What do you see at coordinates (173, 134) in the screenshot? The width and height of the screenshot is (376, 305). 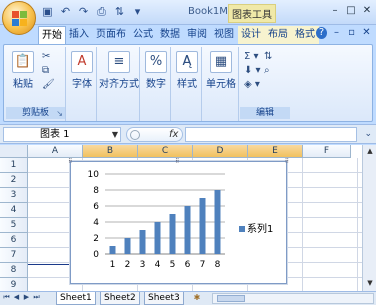 I see `insert-function-button: fx` at bounding box center [173, 134].